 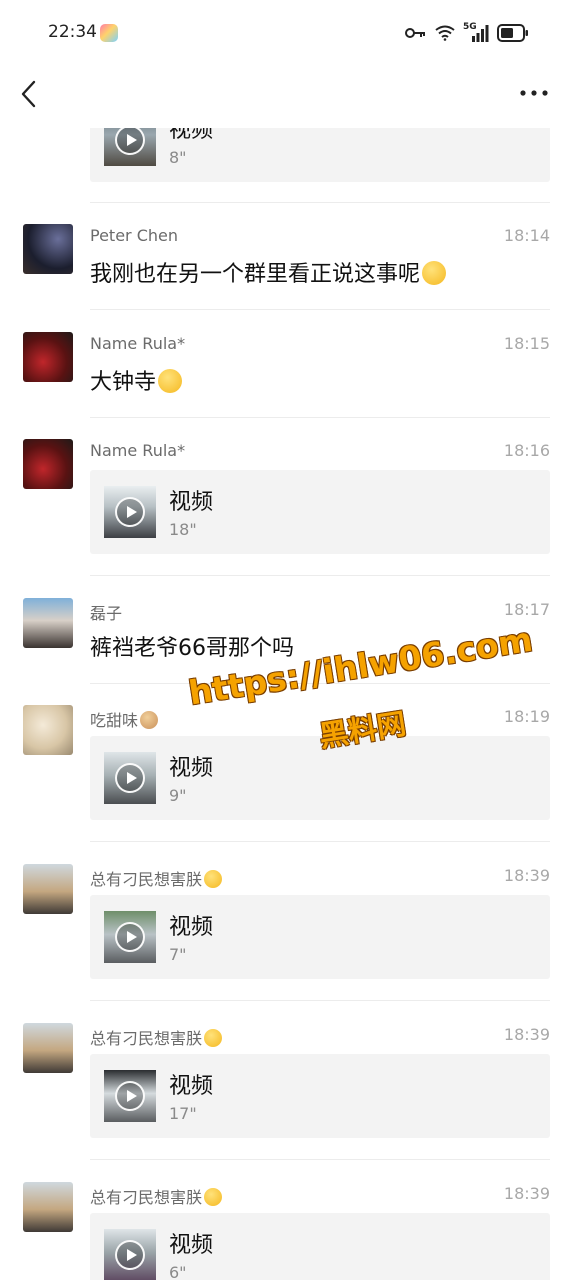 What do you see at coordinates (512, 33) in the screenshot?
I see `battery-icon` at bounding box center [512, 33].